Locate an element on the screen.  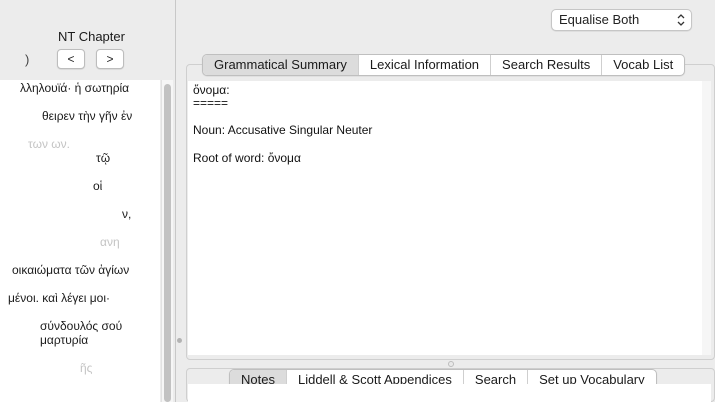
notes-area is located at coordinates (449, 393).